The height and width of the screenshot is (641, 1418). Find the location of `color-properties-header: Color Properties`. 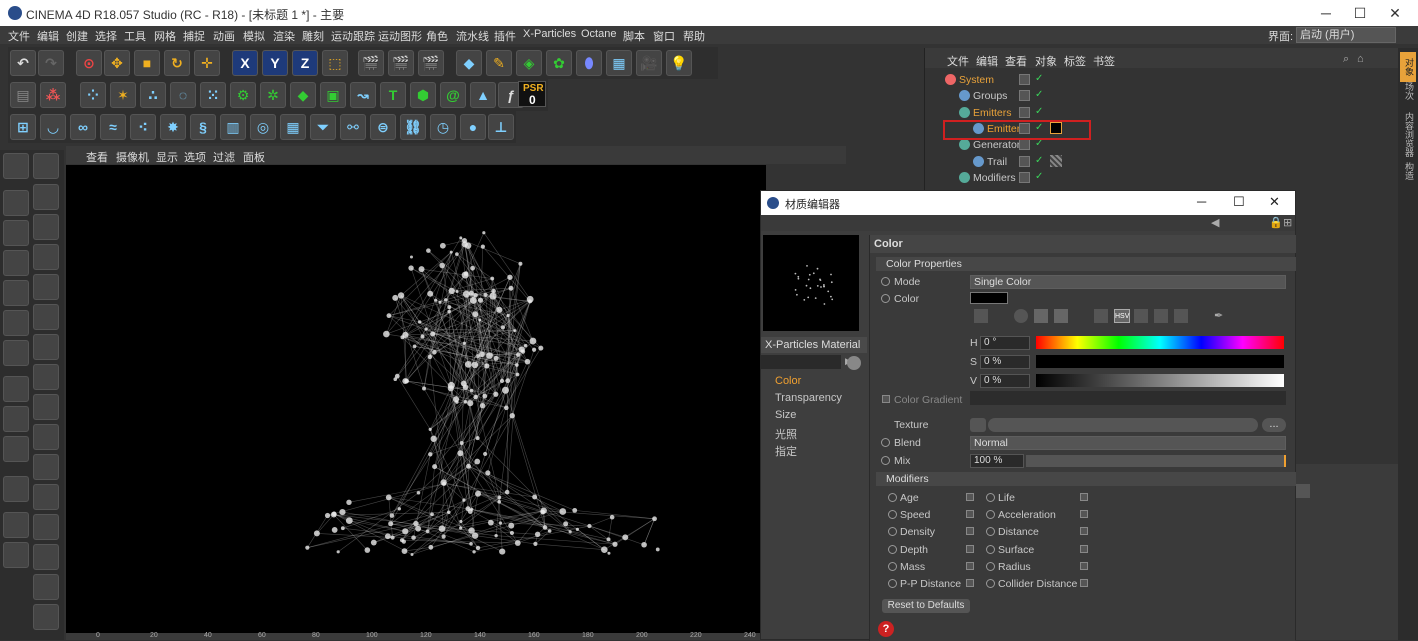

color-properties-header: Color Properties is located at coordinates (1086, 264).